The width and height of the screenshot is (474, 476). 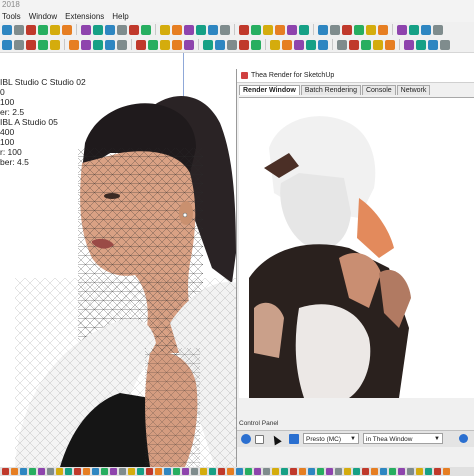 I want to click on thea-title-bar: Thea Render for SketchUp, so click(x=355, y=76).